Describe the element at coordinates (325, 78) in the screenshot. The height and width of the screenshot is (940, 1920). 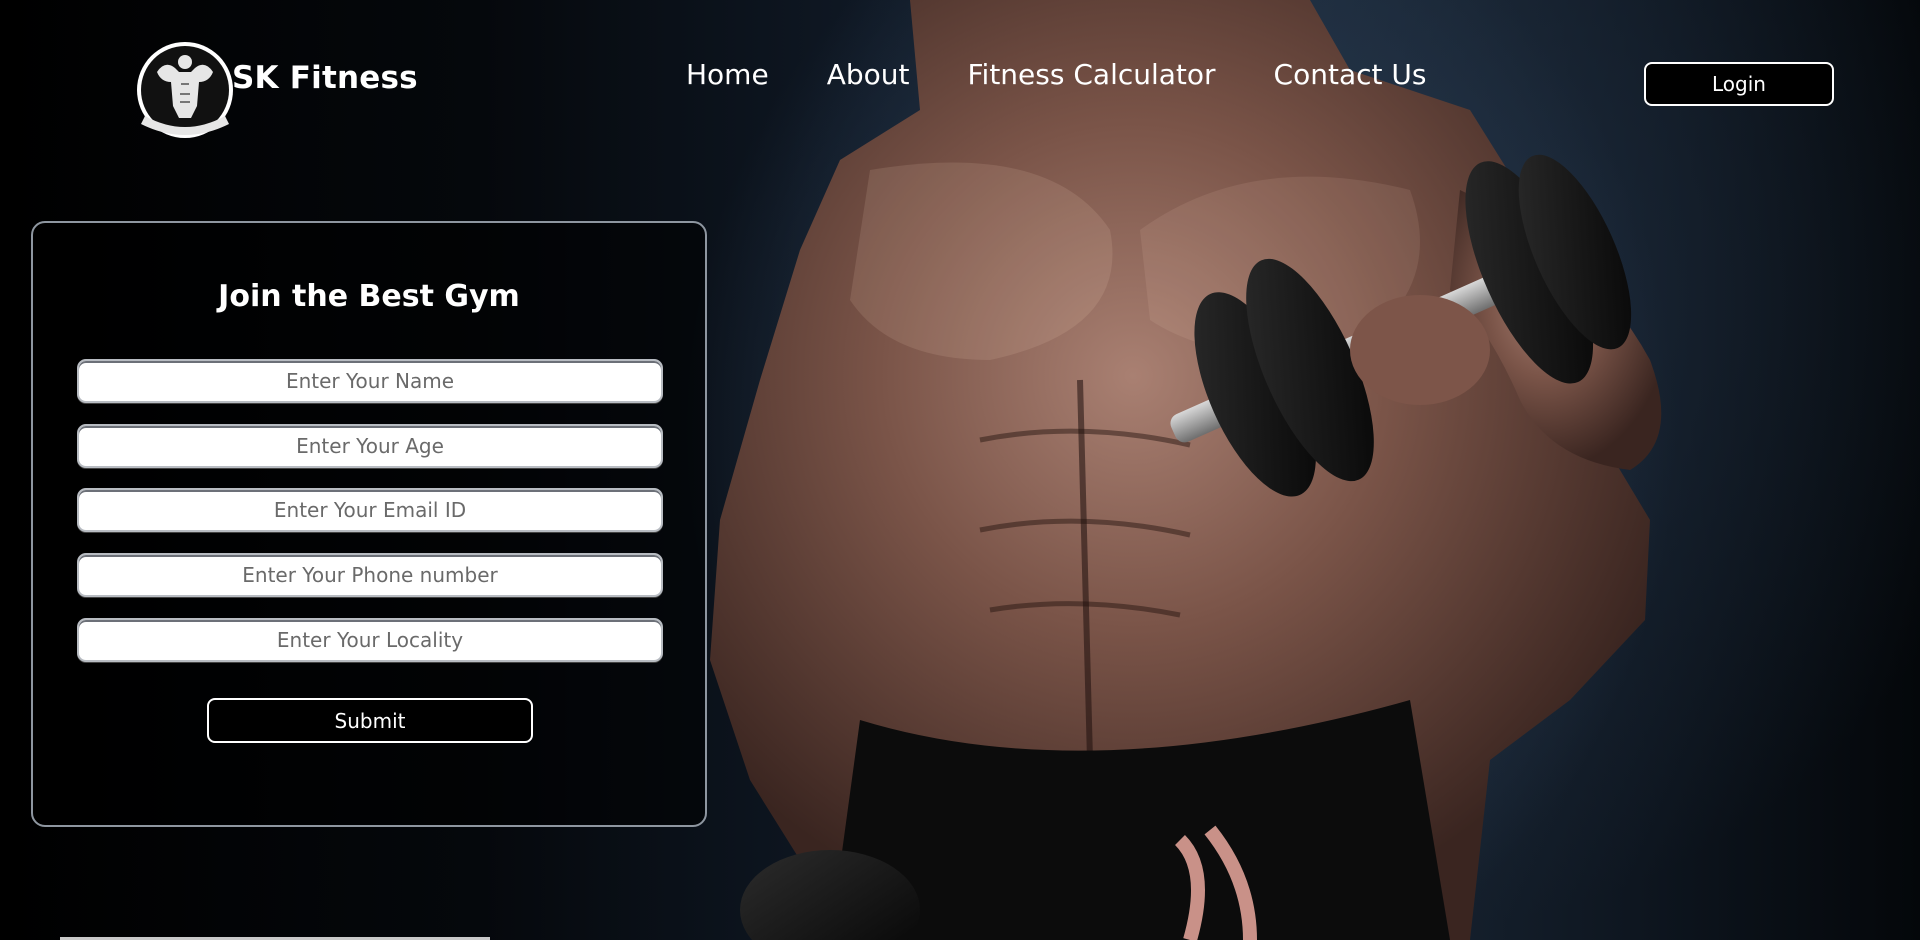
I see `brand-name: SK Fitness` at that location.